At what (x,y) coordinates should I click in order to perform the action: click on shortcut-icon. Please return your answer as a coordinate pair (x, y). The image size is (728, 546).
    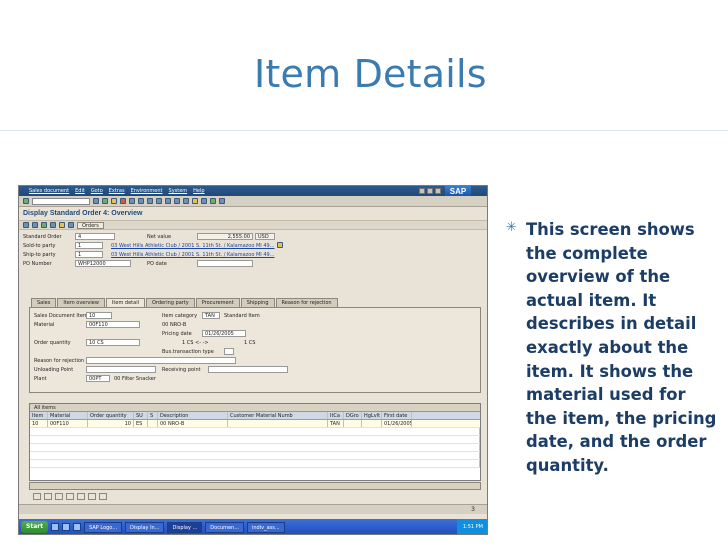
    Looking at the image, I should click on (204, 201).